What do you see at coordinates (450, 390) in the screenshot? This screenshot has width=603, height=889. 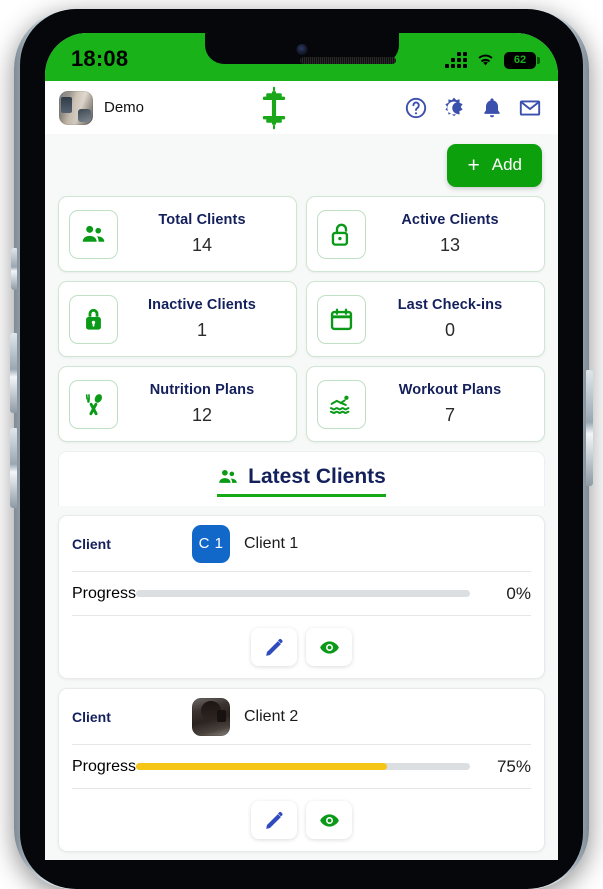 I see `stat-label: Workout Plans` at bounding box center [450, 390].